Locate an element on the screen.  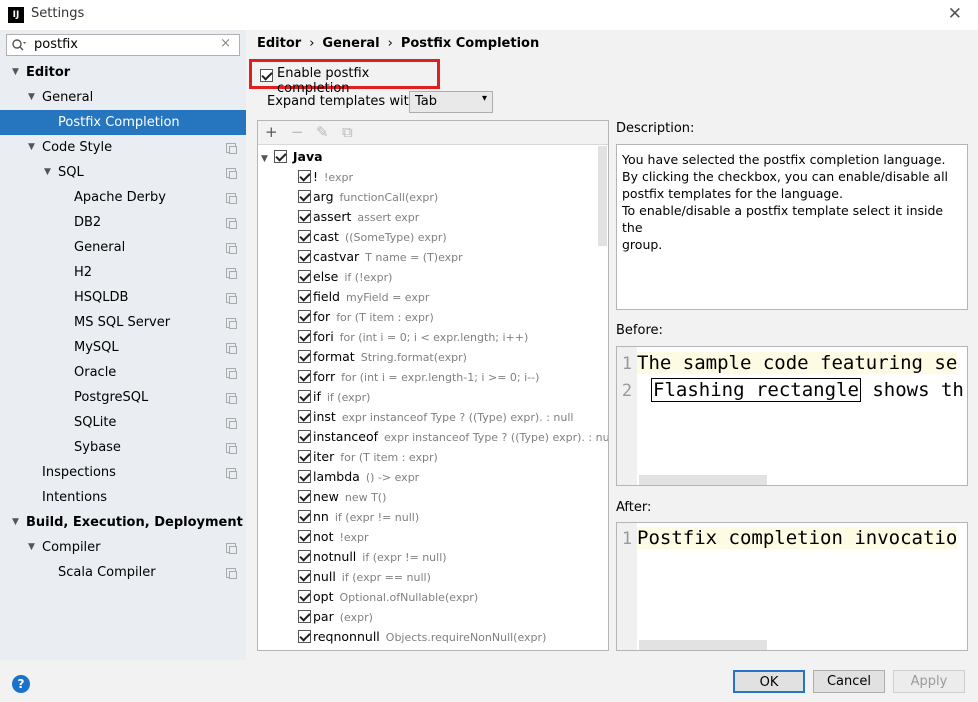
enable-postfix-checkbox is located at coordinates (266, 75).